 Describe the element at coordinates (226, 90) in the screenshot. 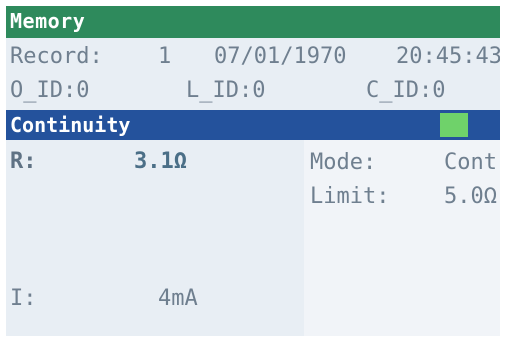

I see `l-id-value: L_ID:0` at that location.